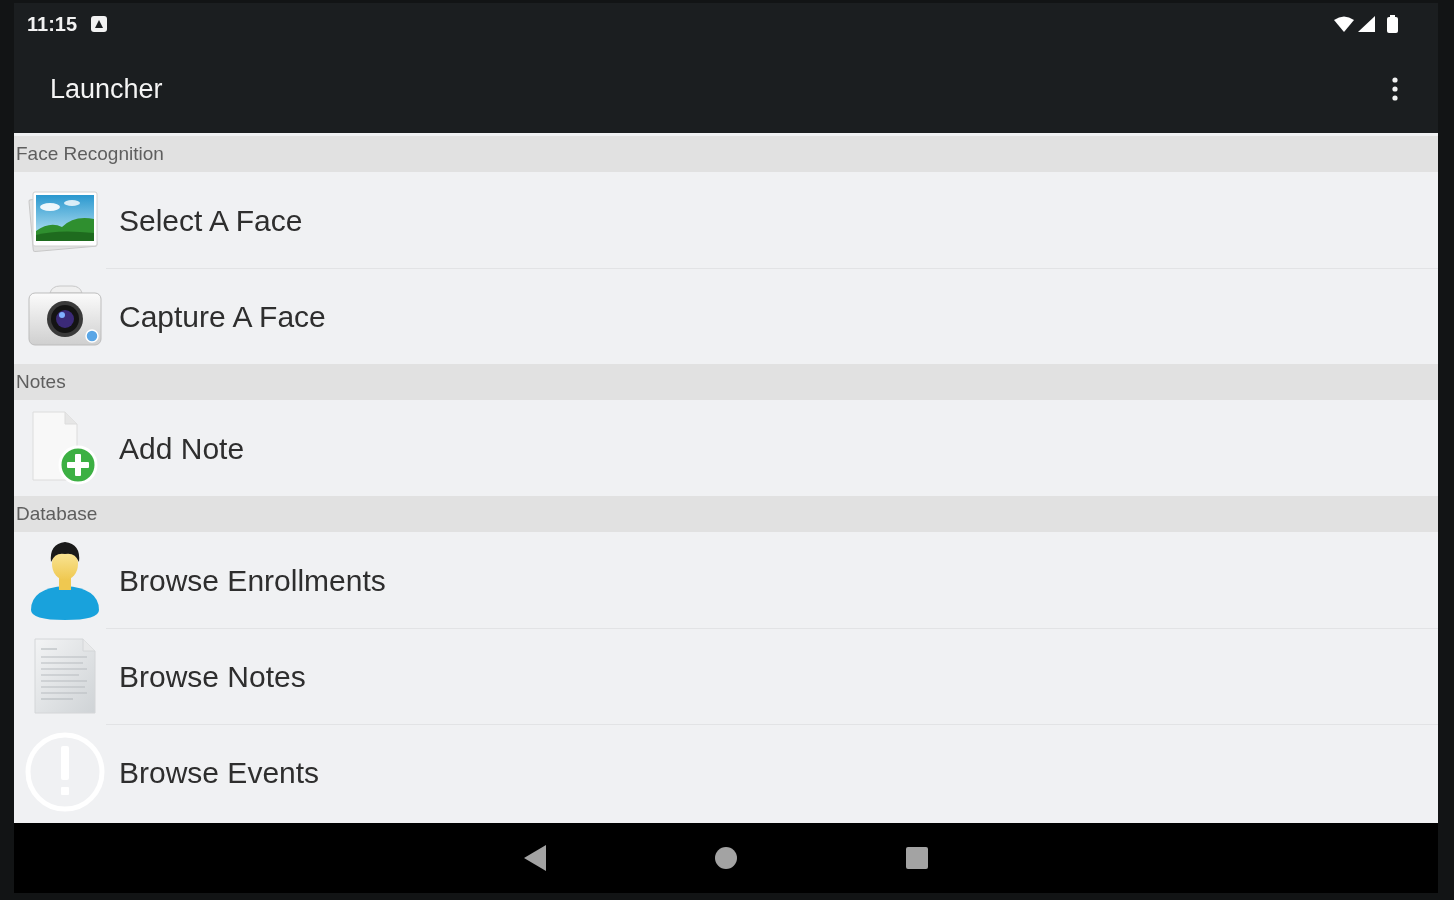 The height and width of the screenshot is (900, 1454). I want to click on add-document-icon, so click(65, 448).